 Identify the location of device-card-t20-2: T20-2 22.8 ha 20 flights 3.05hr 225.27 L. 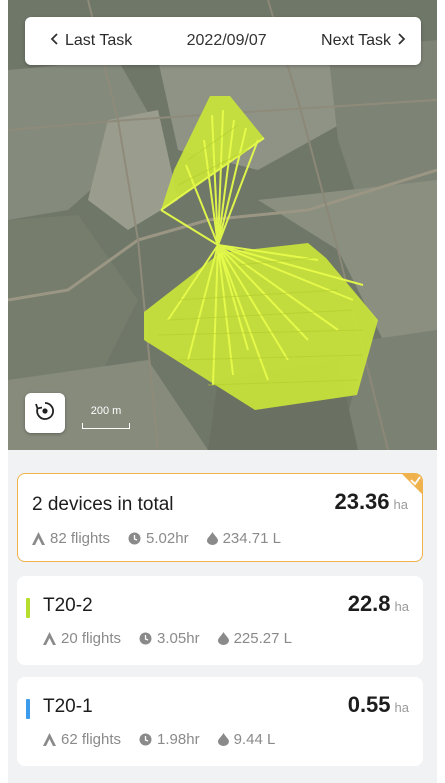
(220, 620).